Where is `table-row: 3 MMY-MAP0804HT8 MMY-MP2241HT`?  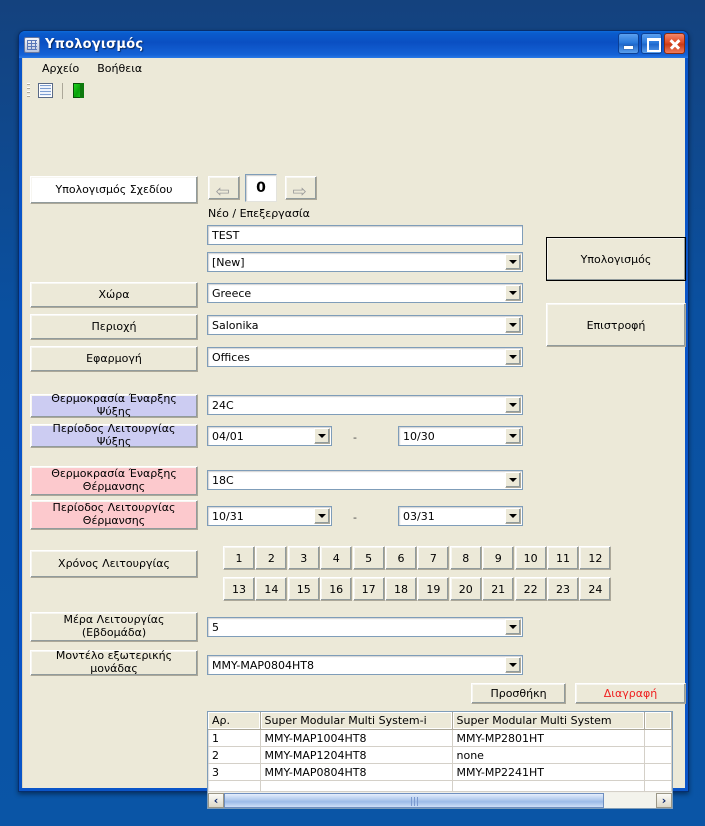 table-row: 3 MMY-MAP0804HT8 MMY-MP2241HT is located at coordinates (440, 772).